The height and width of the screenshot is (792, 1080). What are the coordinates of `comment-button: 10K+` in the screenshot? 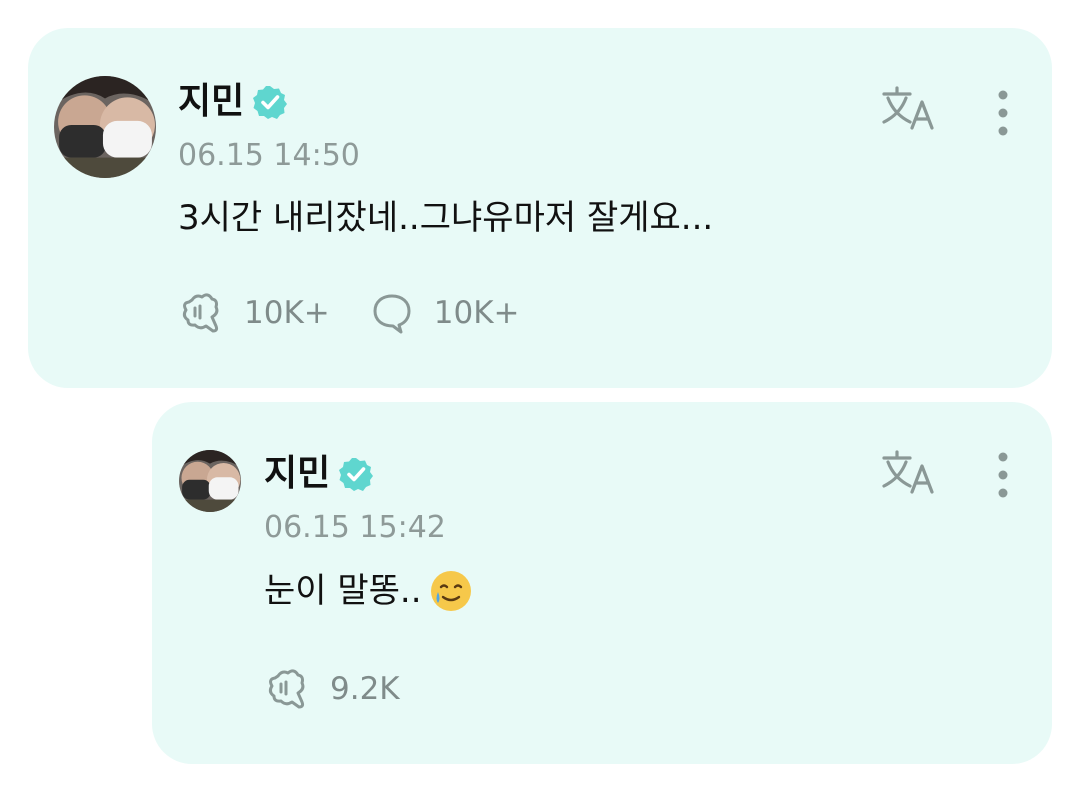 It's located at (444, 313).